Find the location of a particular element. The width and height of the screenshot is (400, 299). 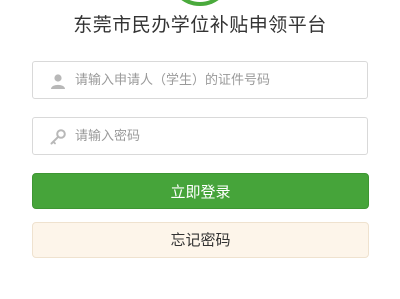

forgot-password-button: 忘记密码 is located at coordinates (200, 240).